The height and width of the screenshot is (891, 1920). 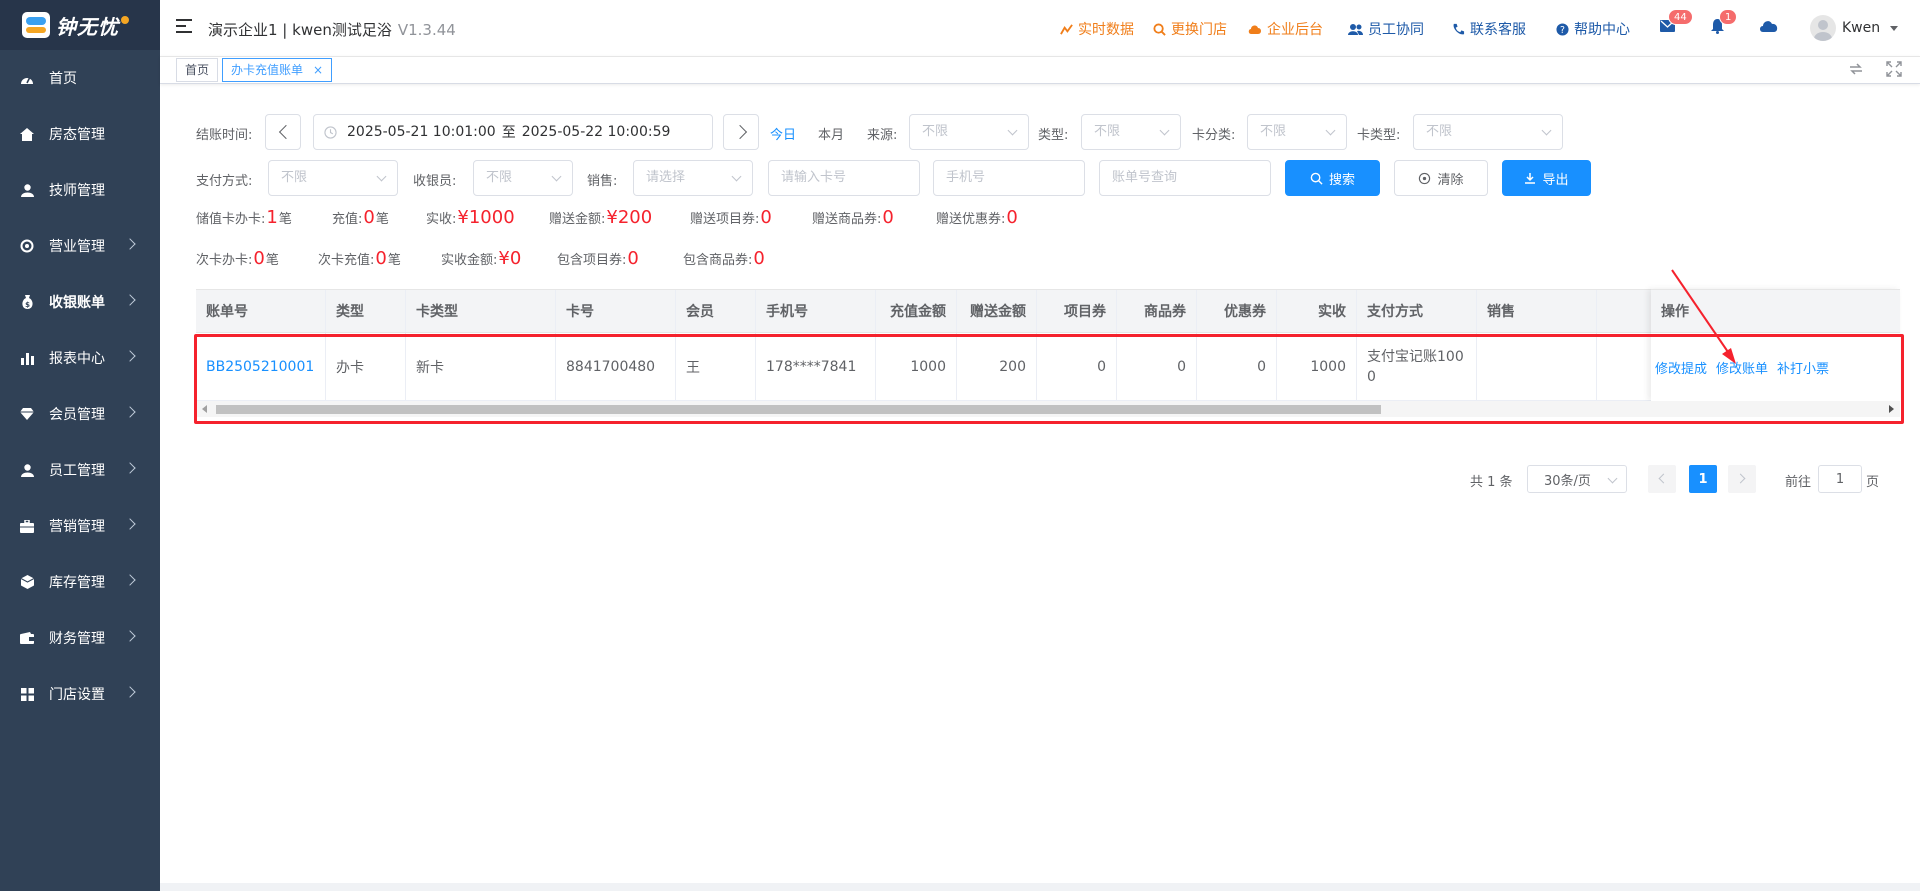 What do you see at coordinates (283, 132) in the screenshot?
I see `date-prev-button` at bounding box center [283, 132].